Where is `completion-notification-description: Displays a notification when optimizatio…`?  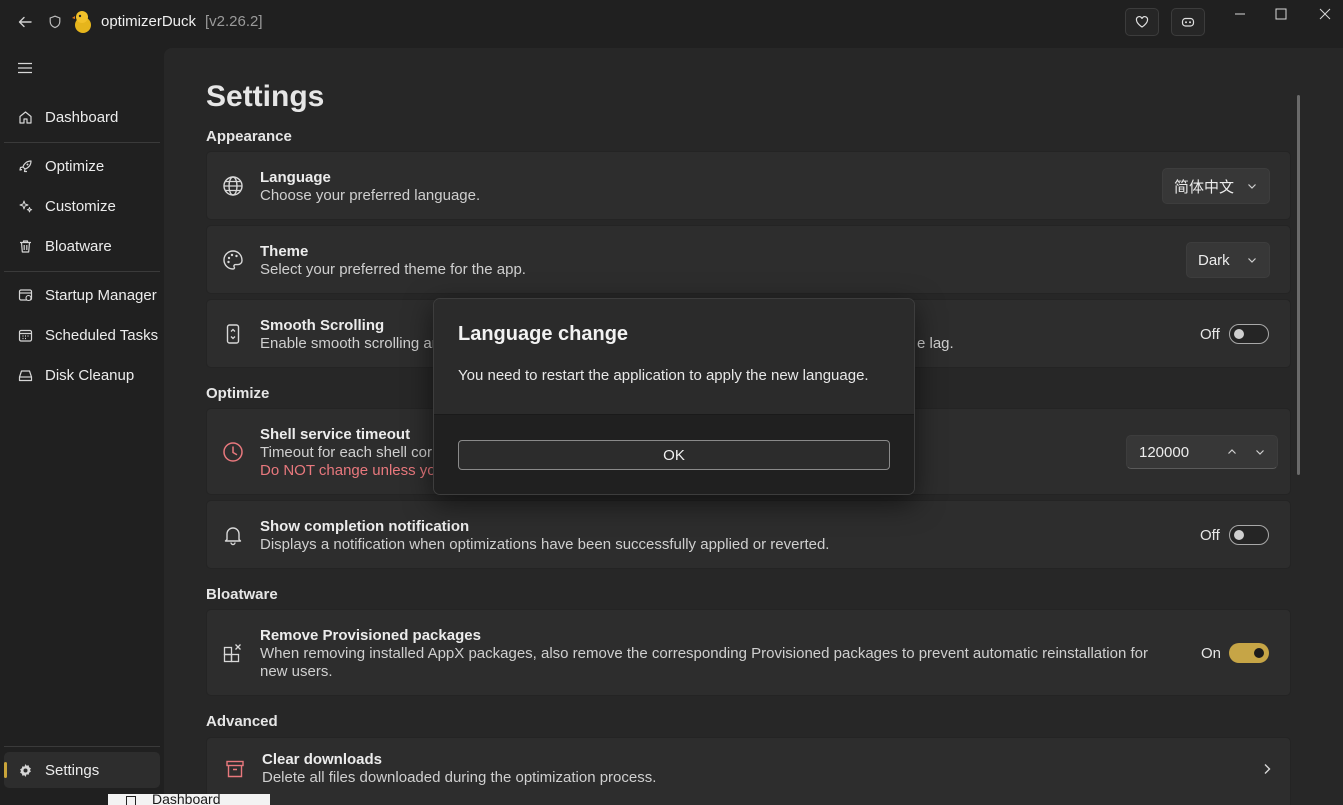
completion-notification-description: Displays a notification when optimizatio… is located at coordinates (545, 544).